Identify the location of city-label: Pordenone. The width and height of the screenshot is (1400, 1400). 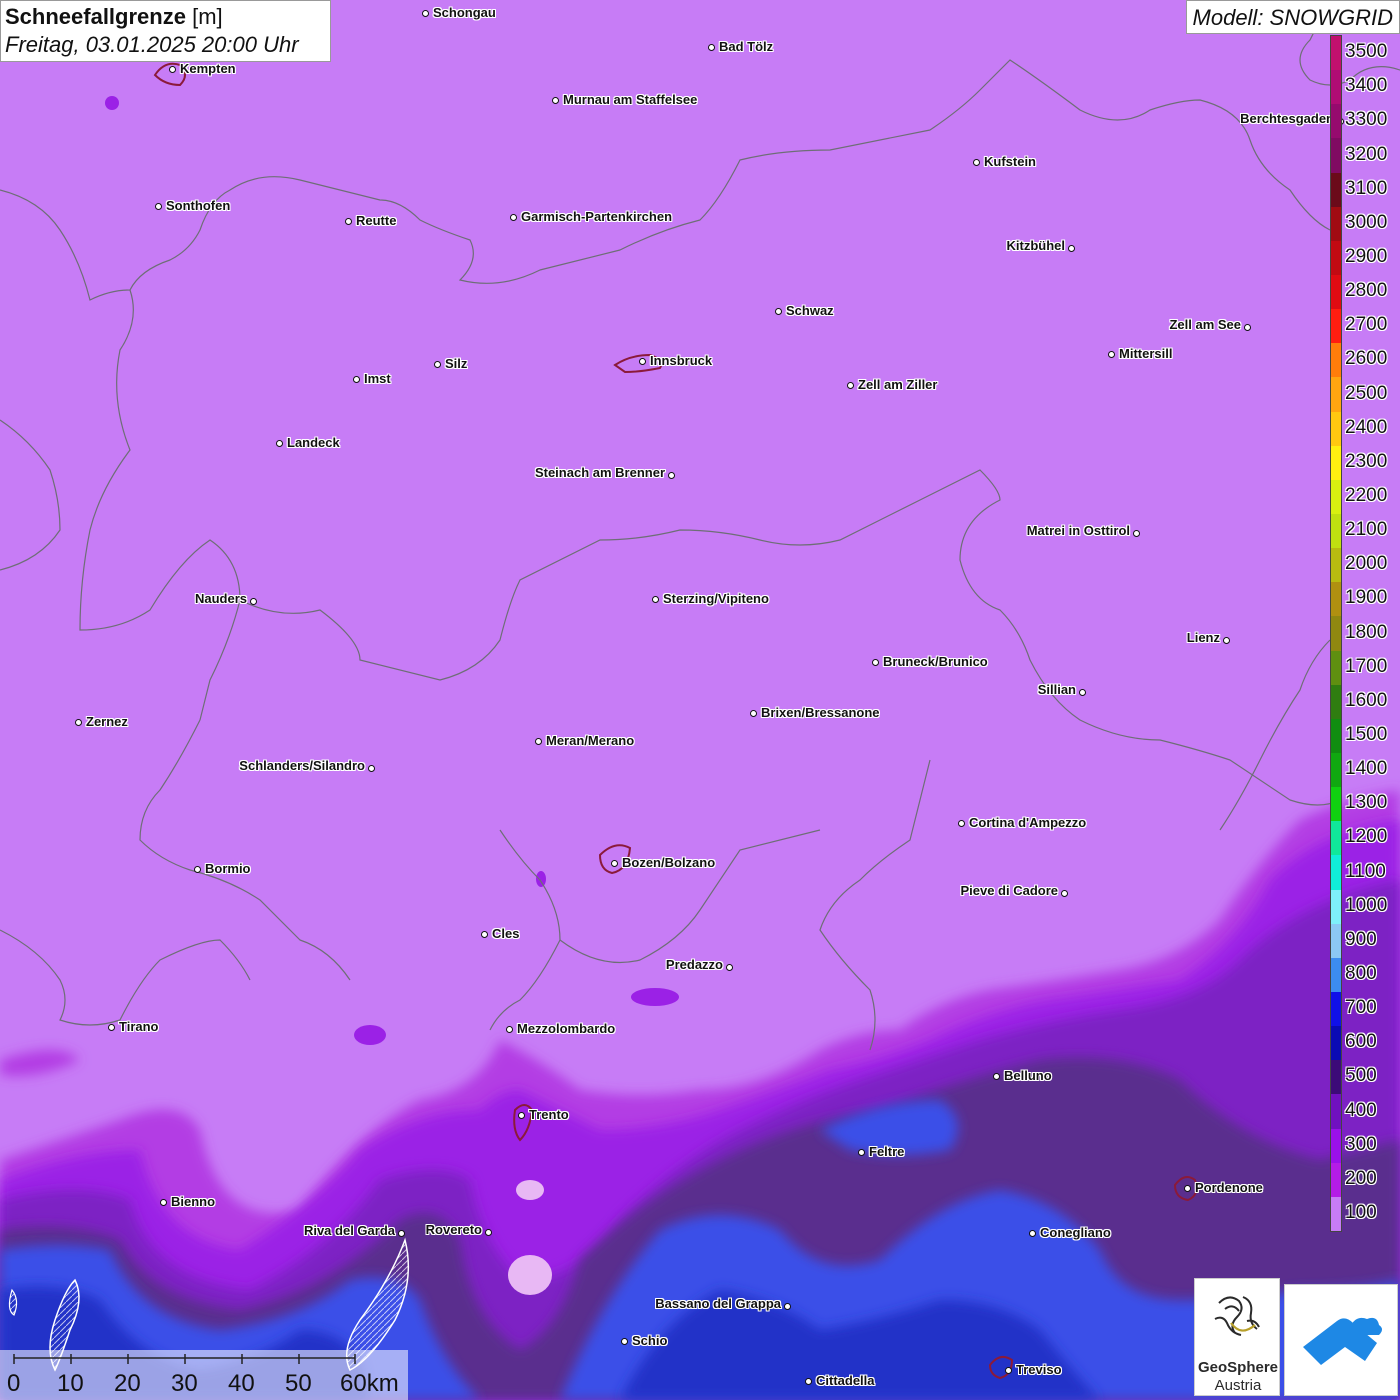
(1229, 1188).